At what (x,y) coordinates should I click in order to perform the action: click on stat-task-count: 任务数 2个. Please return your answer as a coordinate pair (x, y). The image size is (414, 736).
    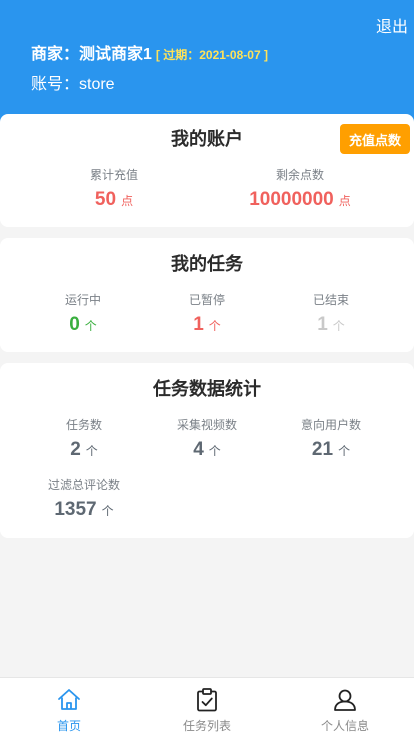
    Looking at the image, I should click on (84, 438).